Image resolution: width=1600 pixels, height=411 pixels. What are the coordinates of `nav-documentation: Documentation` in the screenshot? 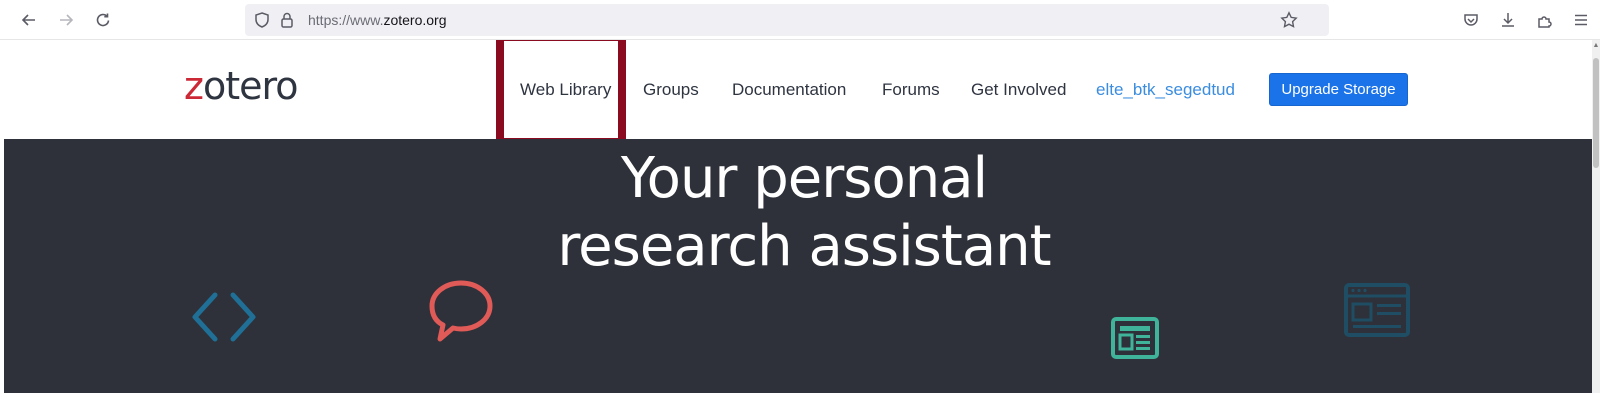 It's located at (789, 90).